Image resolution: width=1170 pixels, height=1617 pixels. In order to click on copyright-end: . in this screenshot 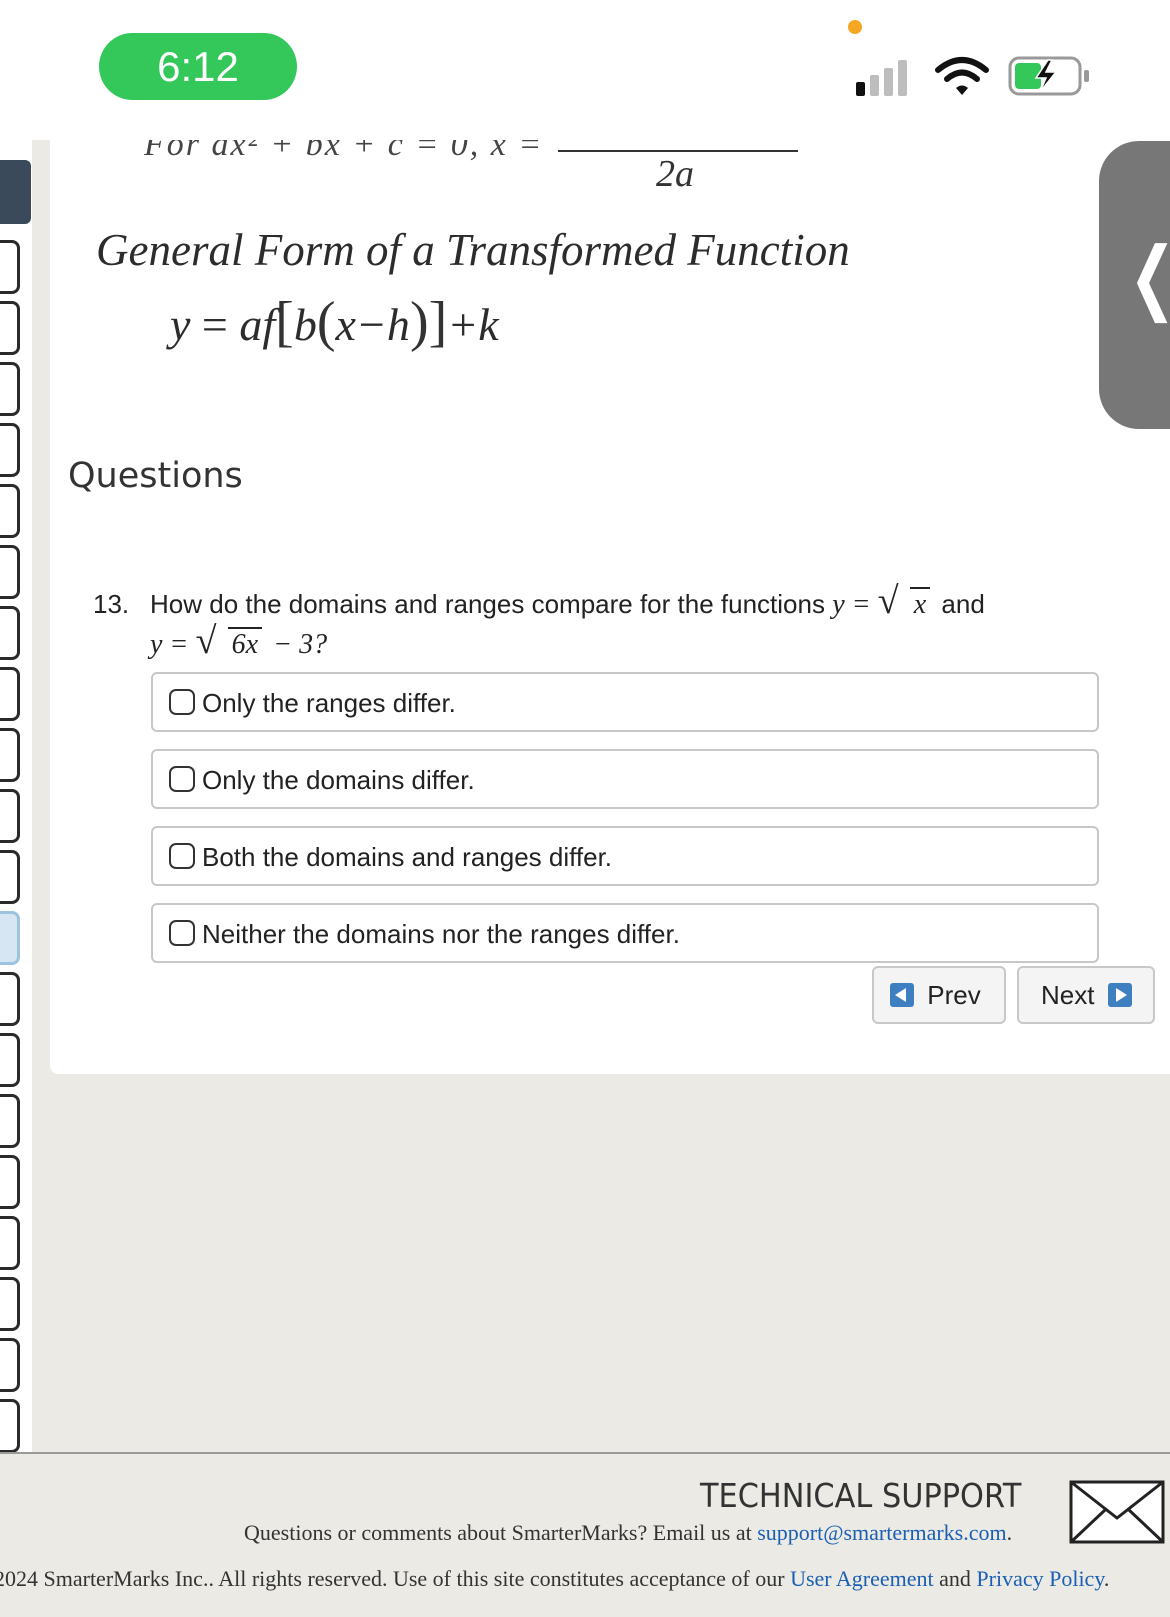, I will do `click(1106, 1578)`.